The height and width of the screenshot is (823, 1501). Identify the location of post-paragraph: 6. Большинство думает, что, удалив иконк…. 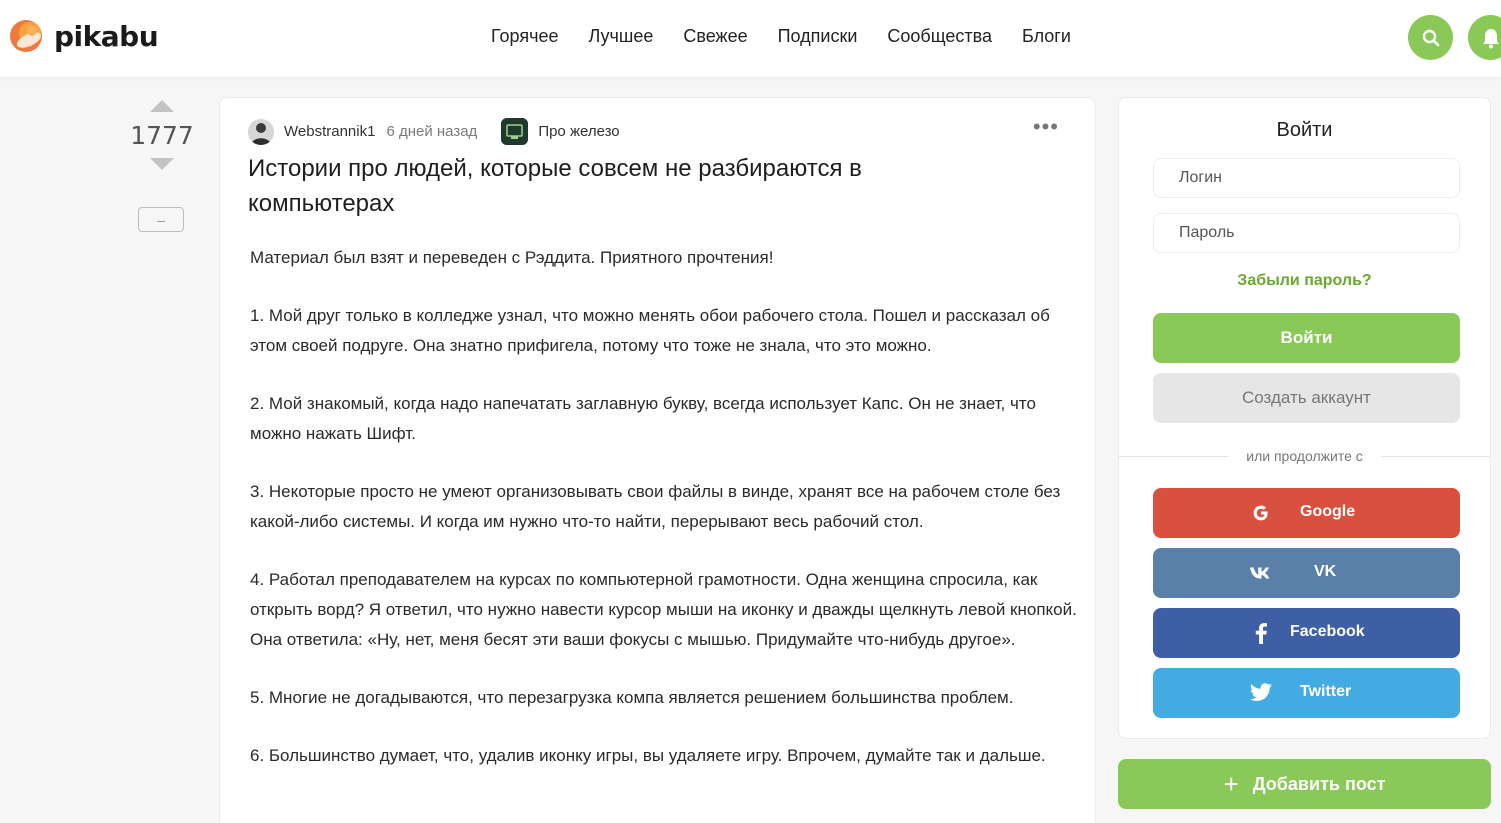
(648, 755).